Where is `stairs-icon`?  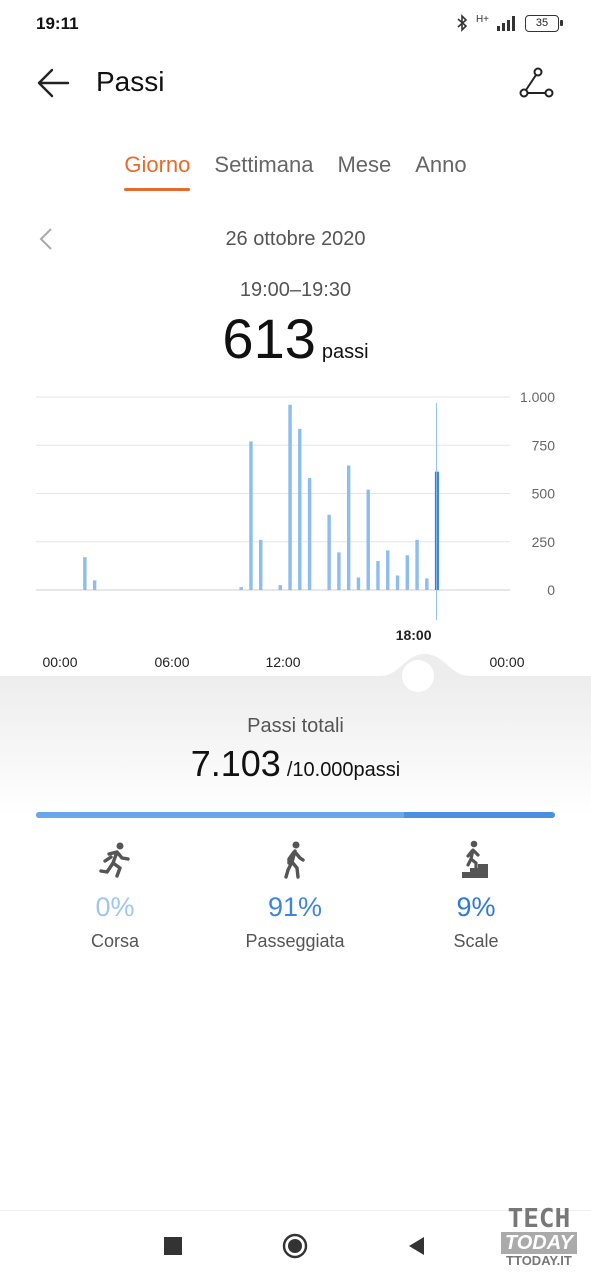 stairs-icon is located at coordinates (475, 859).